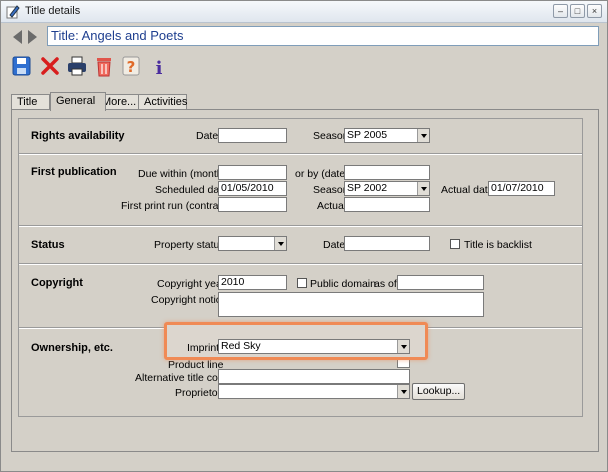 The image size is (608, 472). Describe the element at coordinates (72, 348) in the screenshot. I see `section-ownership: Ownership, etc.` at that location.